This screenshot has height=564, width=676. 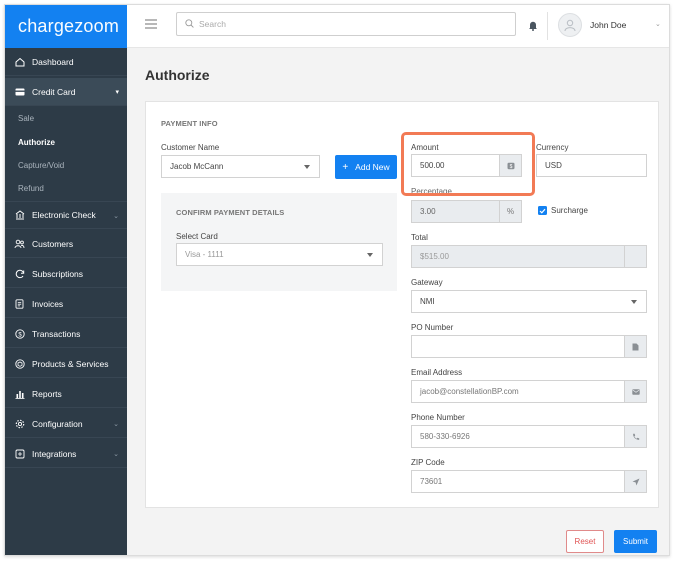 I want to click on sidebar-item-subscriptions: Subscriptions, so click(x=66, y=274).